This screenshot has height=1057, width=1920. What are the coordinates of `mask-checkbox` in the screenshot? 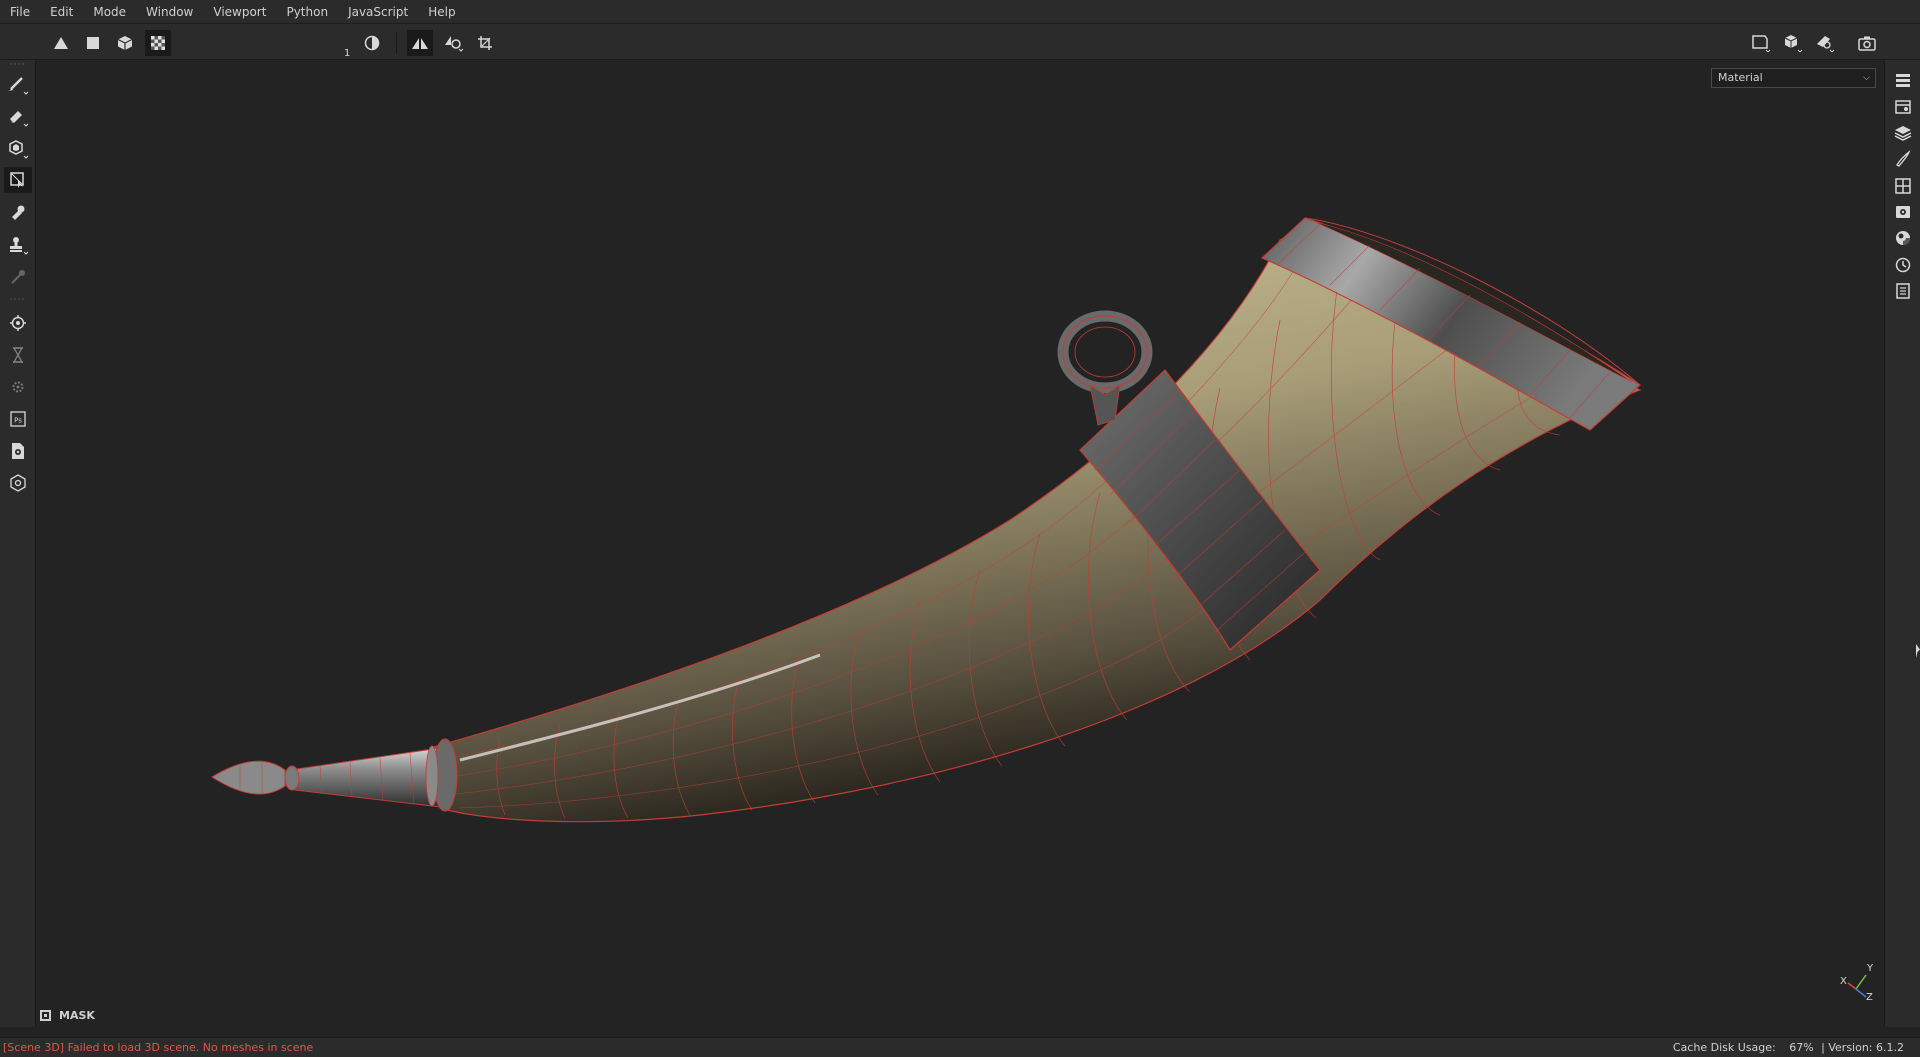 It's located at (45, 1015).